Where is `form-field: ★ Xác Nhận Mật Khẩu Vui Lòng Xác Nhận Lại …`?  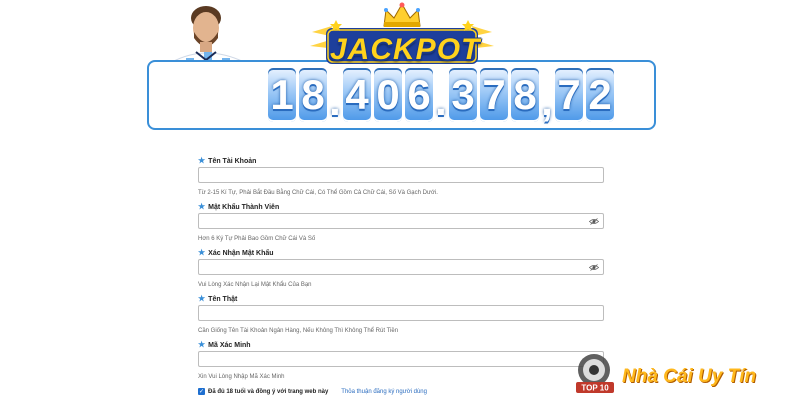 form-field: ★ Xác Nhận Mật Khẩu Vui Lòng Xác Nhận Lại … is located at coordinates (403, 270).